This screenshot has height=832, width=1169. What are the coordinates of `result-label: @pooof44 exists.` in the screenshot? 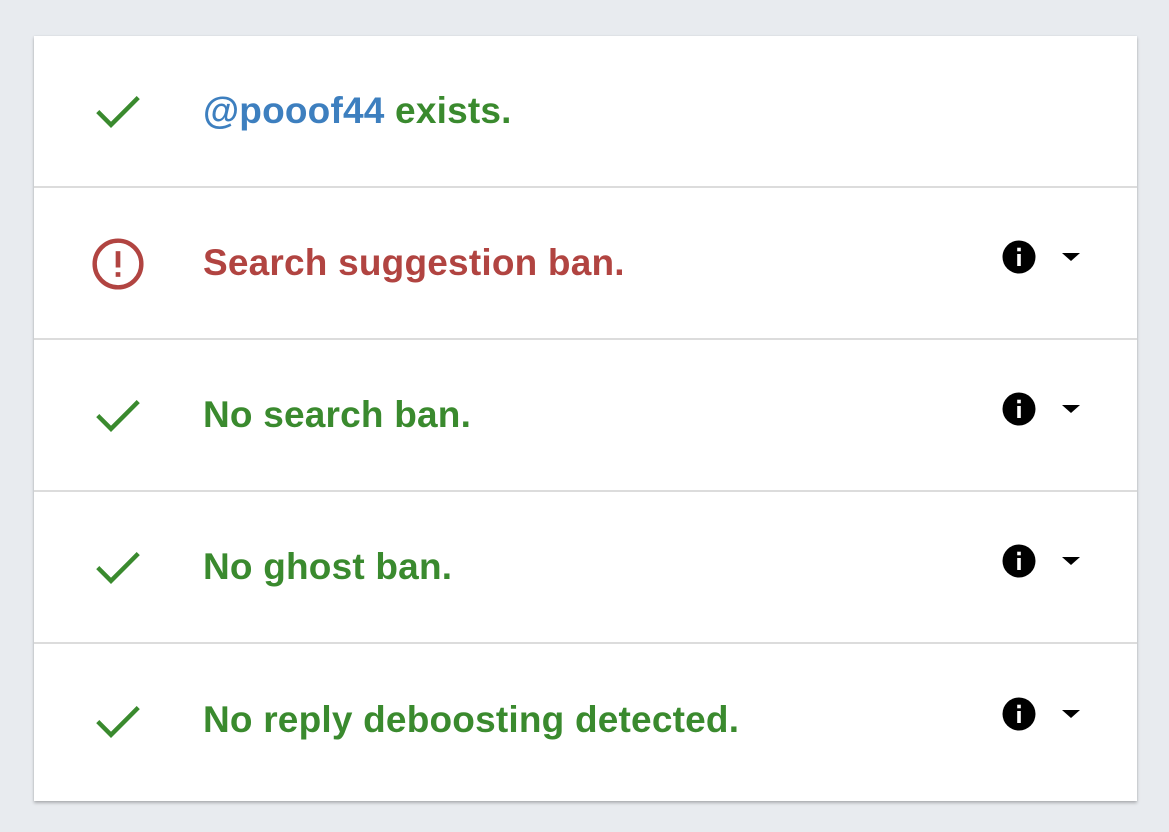 It's located at (357, 111).